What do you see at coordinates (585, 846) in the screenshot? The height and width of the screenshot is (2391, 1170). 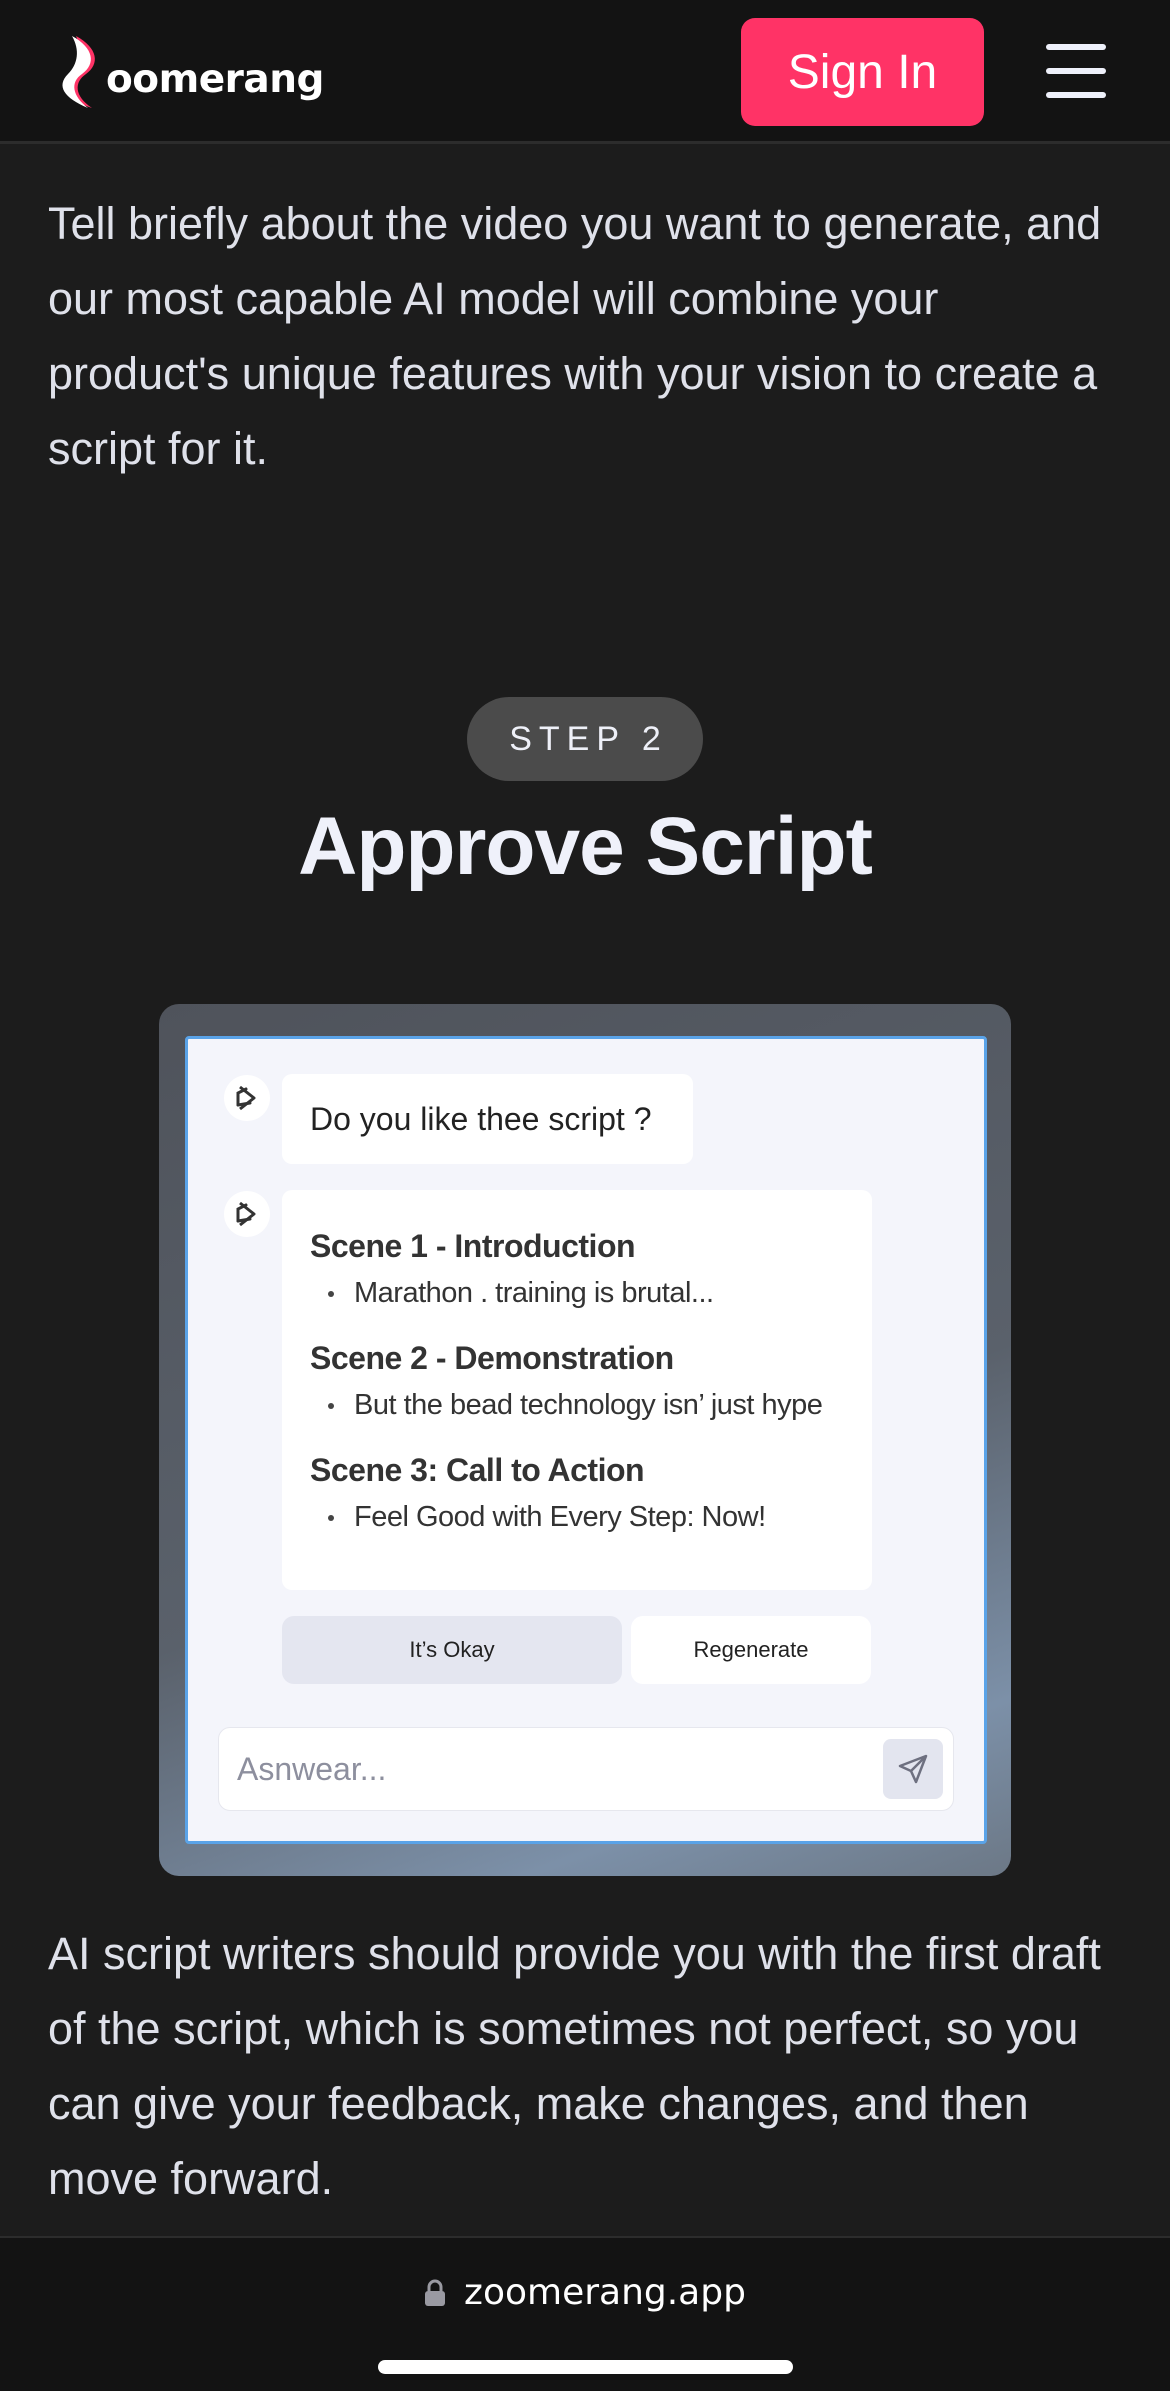 I see `section-title: Approve Script` at bounding box center [585, 846].